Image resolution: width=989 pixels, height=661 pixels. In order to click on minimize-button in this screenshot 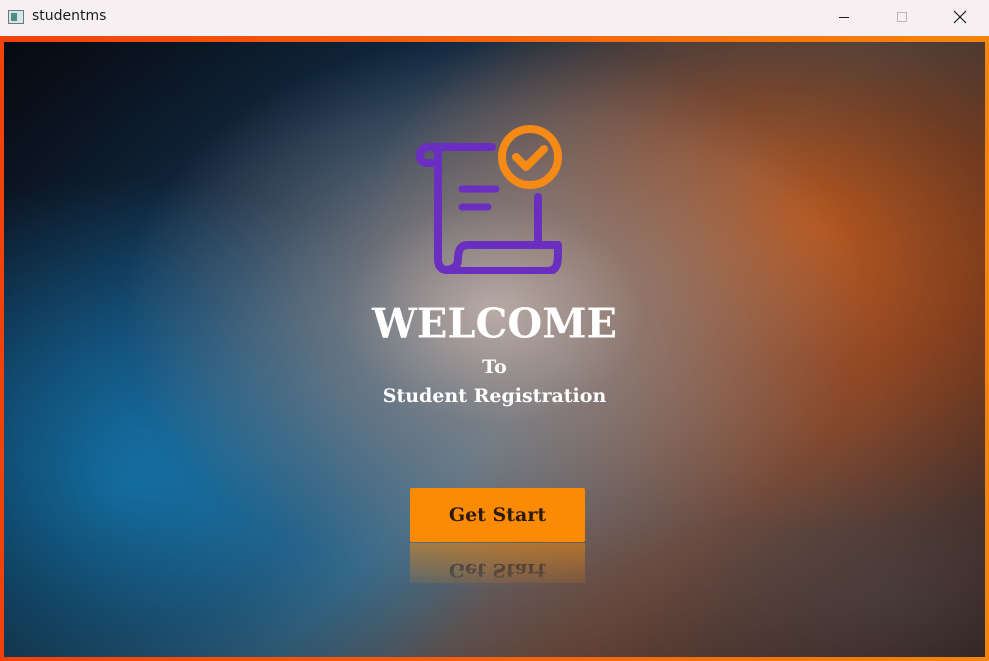, I will do `click(844, 17)`.